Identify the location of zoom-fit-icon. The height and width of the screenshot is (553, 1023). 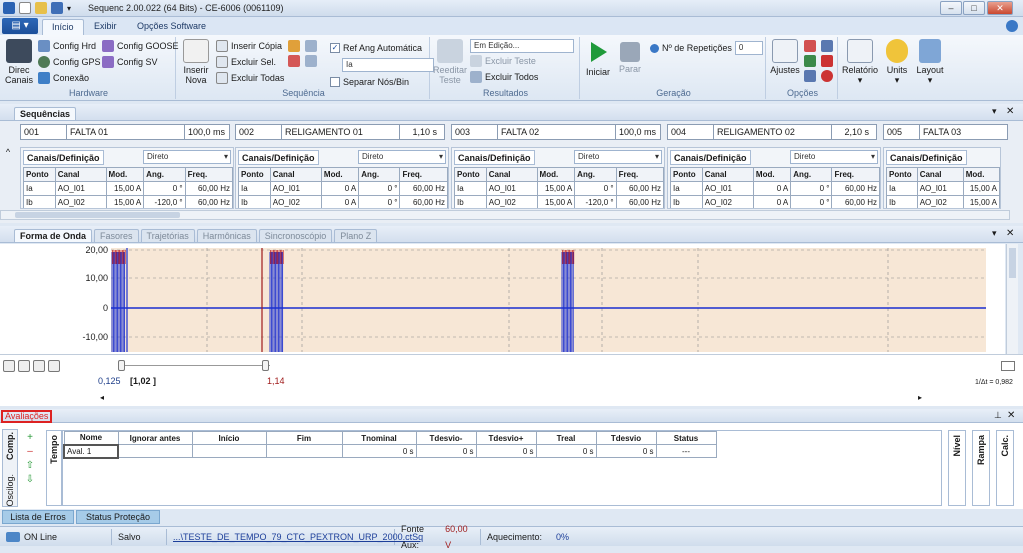
(9, 366).